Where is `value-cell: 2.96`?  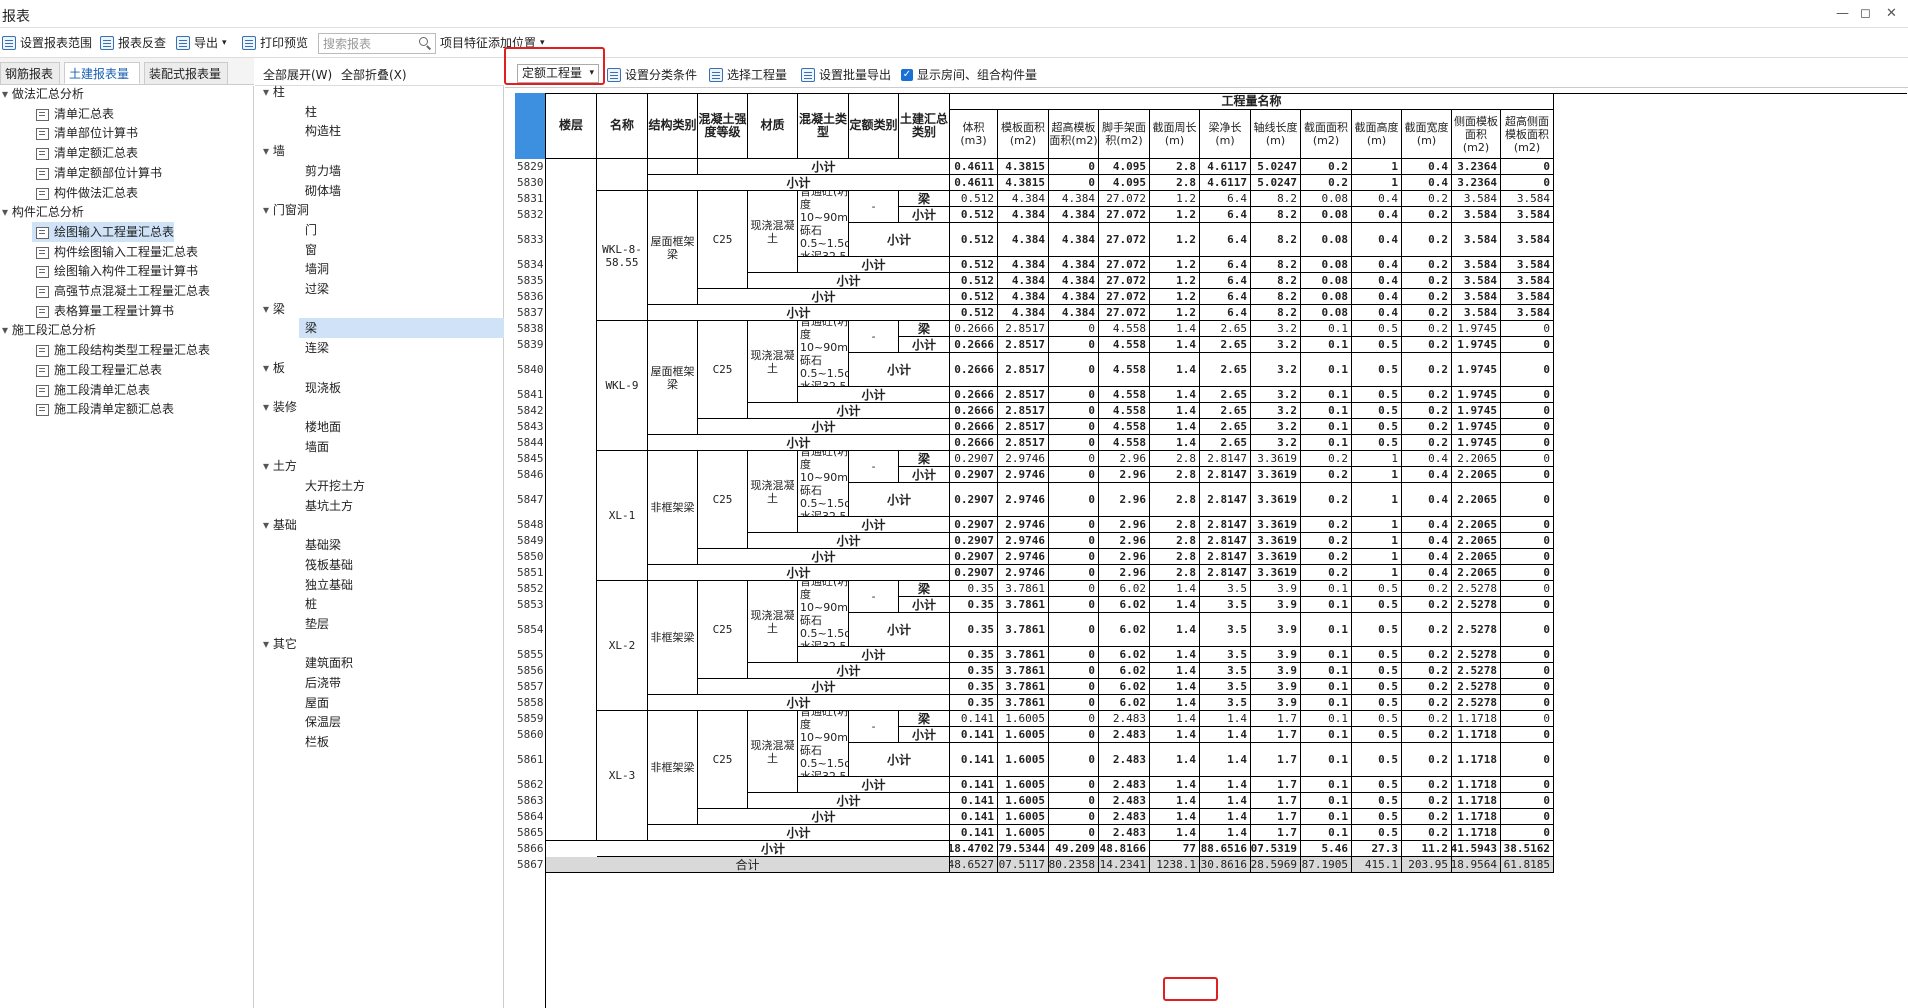
value-cell: 2.96 is located at coordinates (1124, 541).